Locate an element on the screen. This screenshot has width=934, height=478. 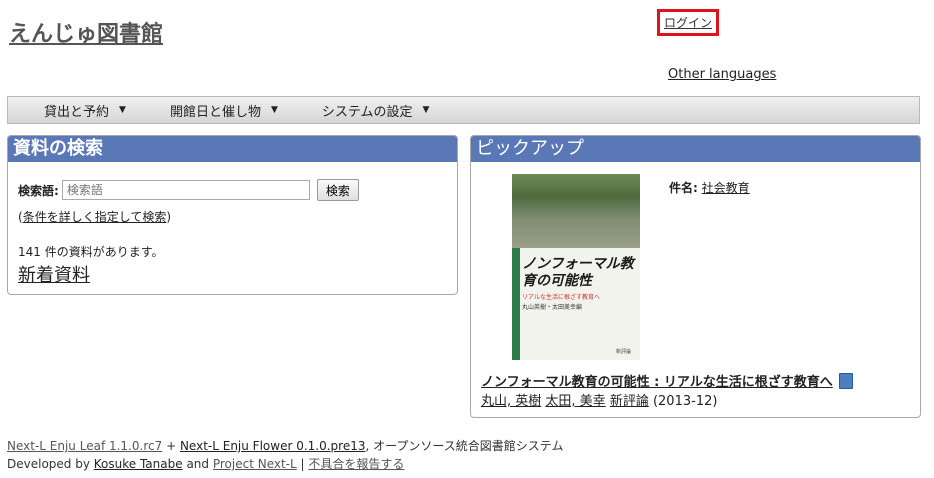
new-items-link: 新着資料 is located at coordinates (54, 274).